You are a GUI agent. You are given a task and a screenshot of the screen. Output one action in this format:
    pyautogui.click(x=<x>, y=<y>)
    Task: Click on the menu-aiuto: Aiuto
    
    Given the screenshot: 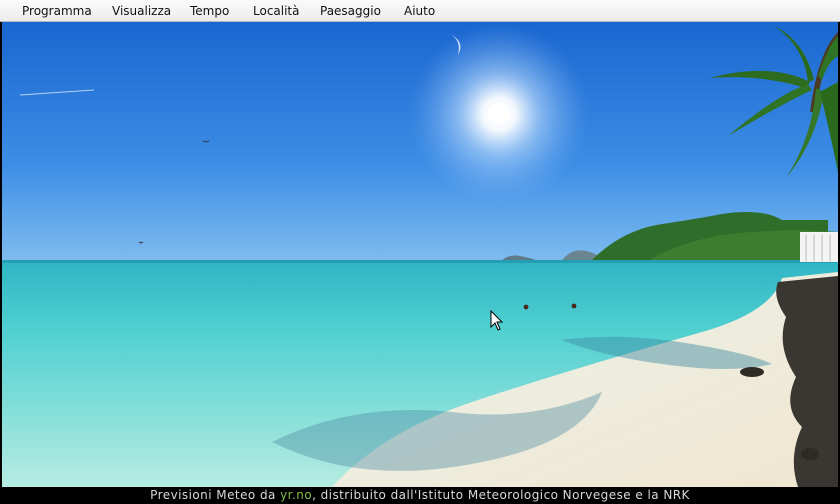 What is the action you would take?
    pyautogui.click(x=419, y=11)
    